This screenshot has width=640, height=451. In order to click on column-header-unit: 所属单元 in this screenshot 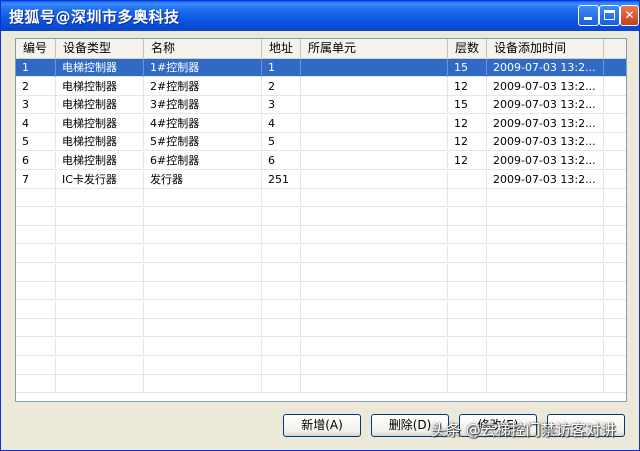, I will do `click(374, 48)`.